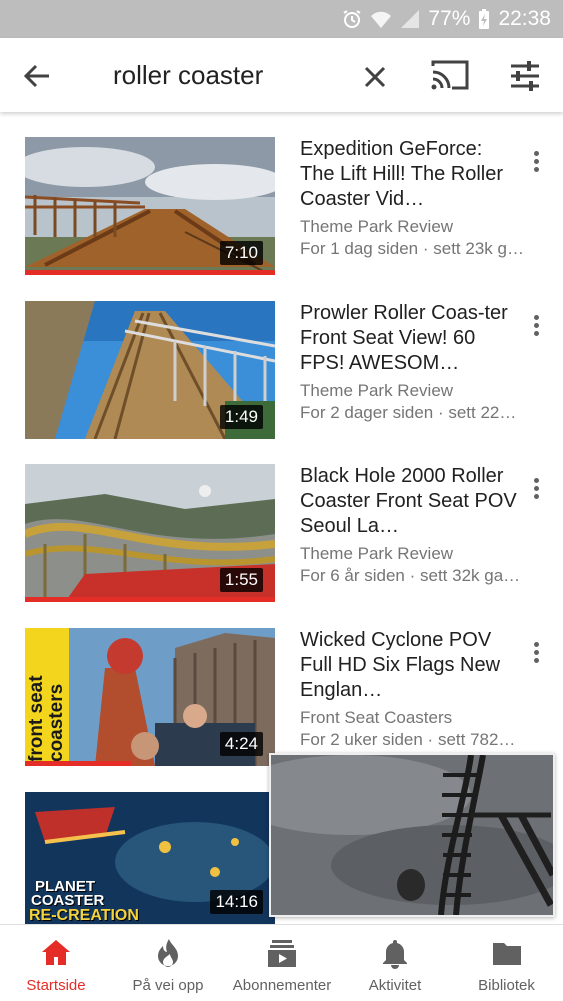 The height and width of the screenshot is (1001, 563). What do you see at coordinates (484, 19) in the screenshot?
I see `battery-charging-icon` at bounding box center [484, 19].